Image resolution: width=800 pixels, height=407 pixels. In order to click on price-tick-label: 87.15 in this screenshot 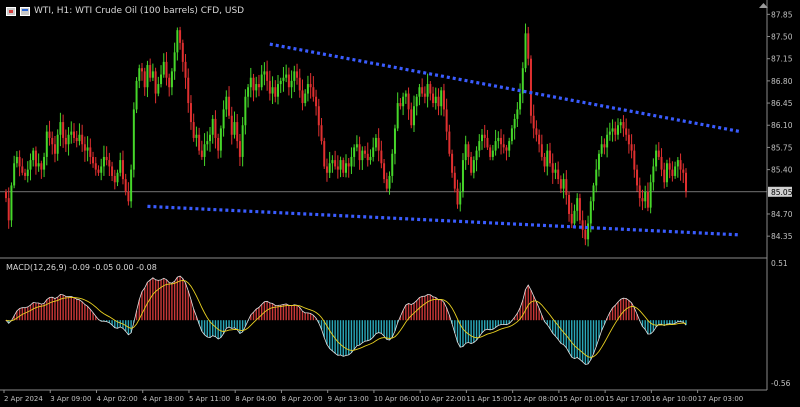, I will do `click(782, 59)`.